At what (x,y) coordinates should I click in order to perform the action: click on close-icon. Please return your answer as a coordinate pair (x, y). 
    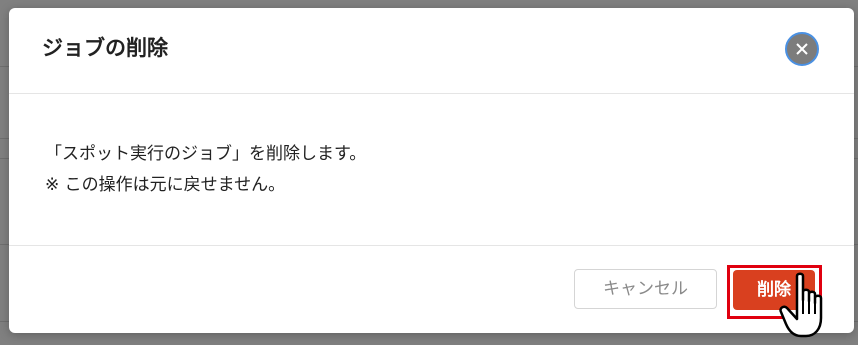
    Looking at the image, I should click on (802, 49).